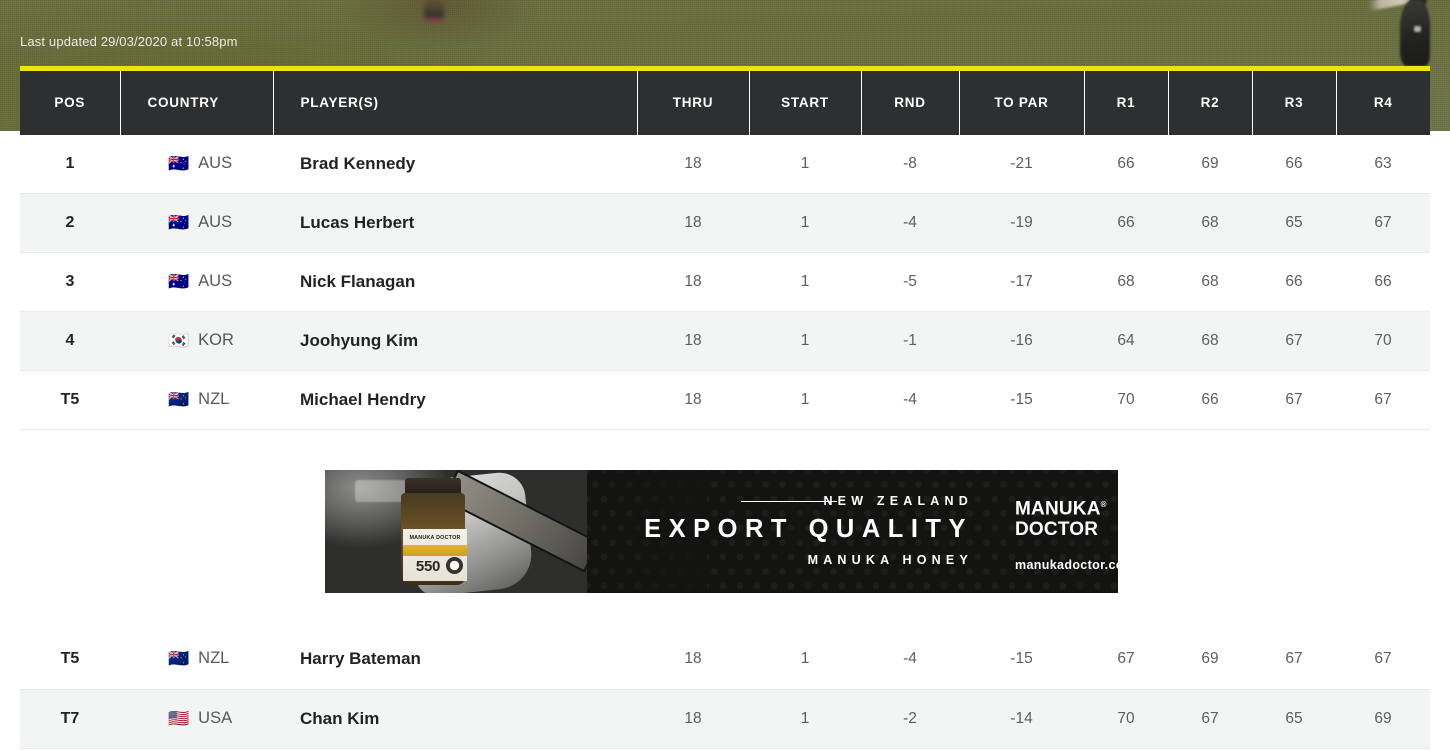 The image size is (1450, 750). Describe the element at coordinates (1417, 29) in the screenshot. I see `golfer-shirt-logo` at that location.